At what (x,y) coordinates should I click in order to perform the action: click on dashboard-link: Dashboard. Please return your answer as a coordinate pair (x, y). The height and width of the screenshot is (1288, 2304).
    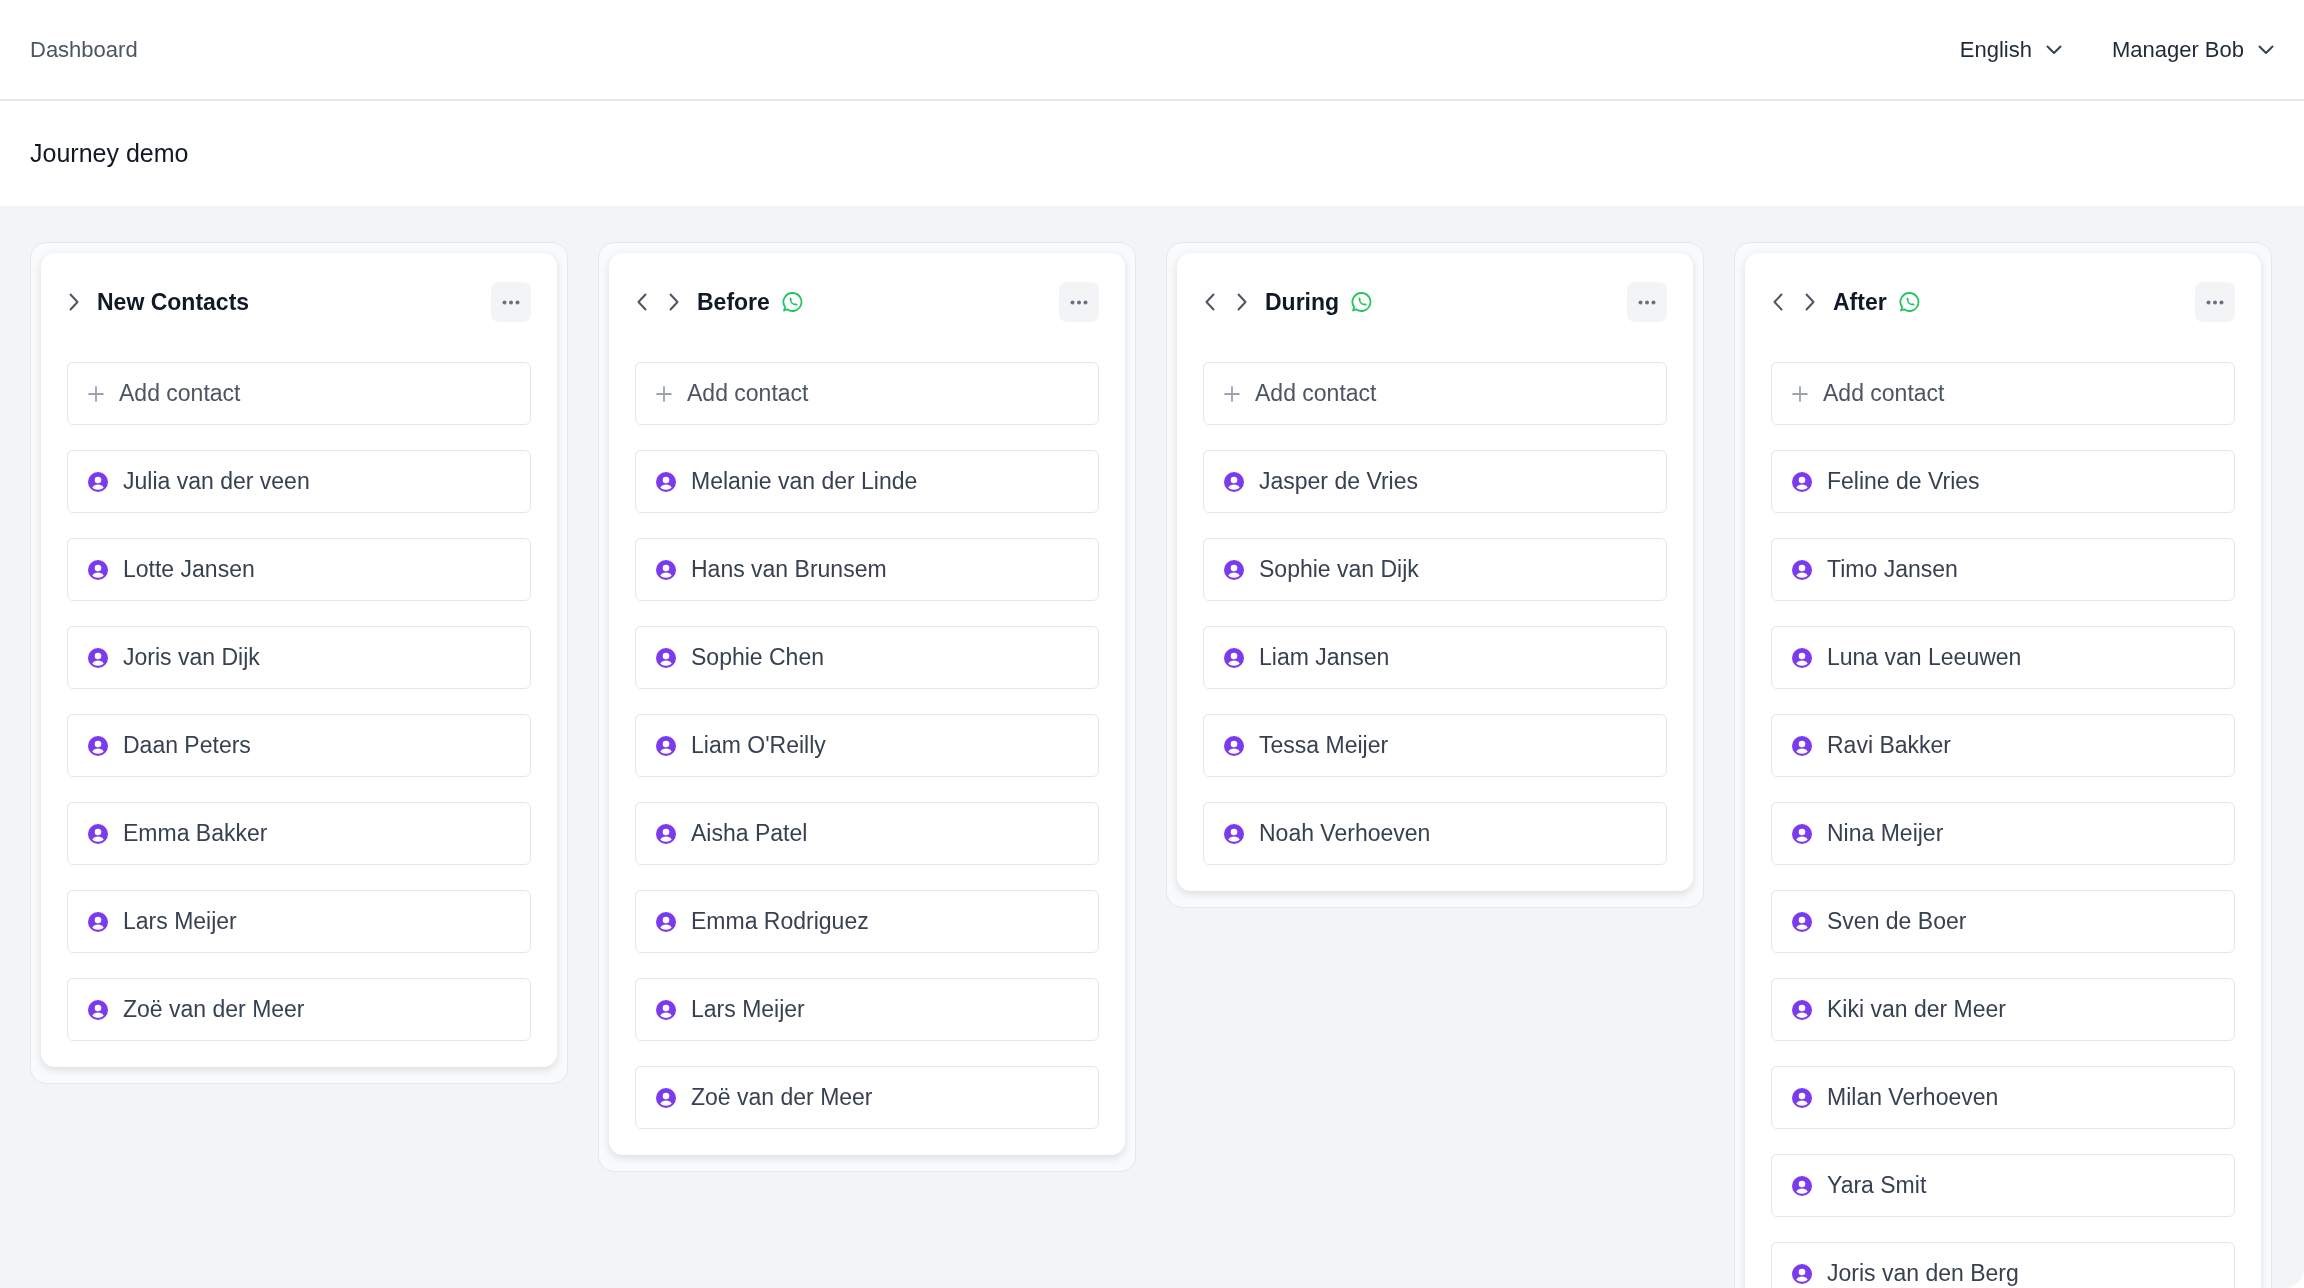
    Looking at the image, I should click on (84, 49).